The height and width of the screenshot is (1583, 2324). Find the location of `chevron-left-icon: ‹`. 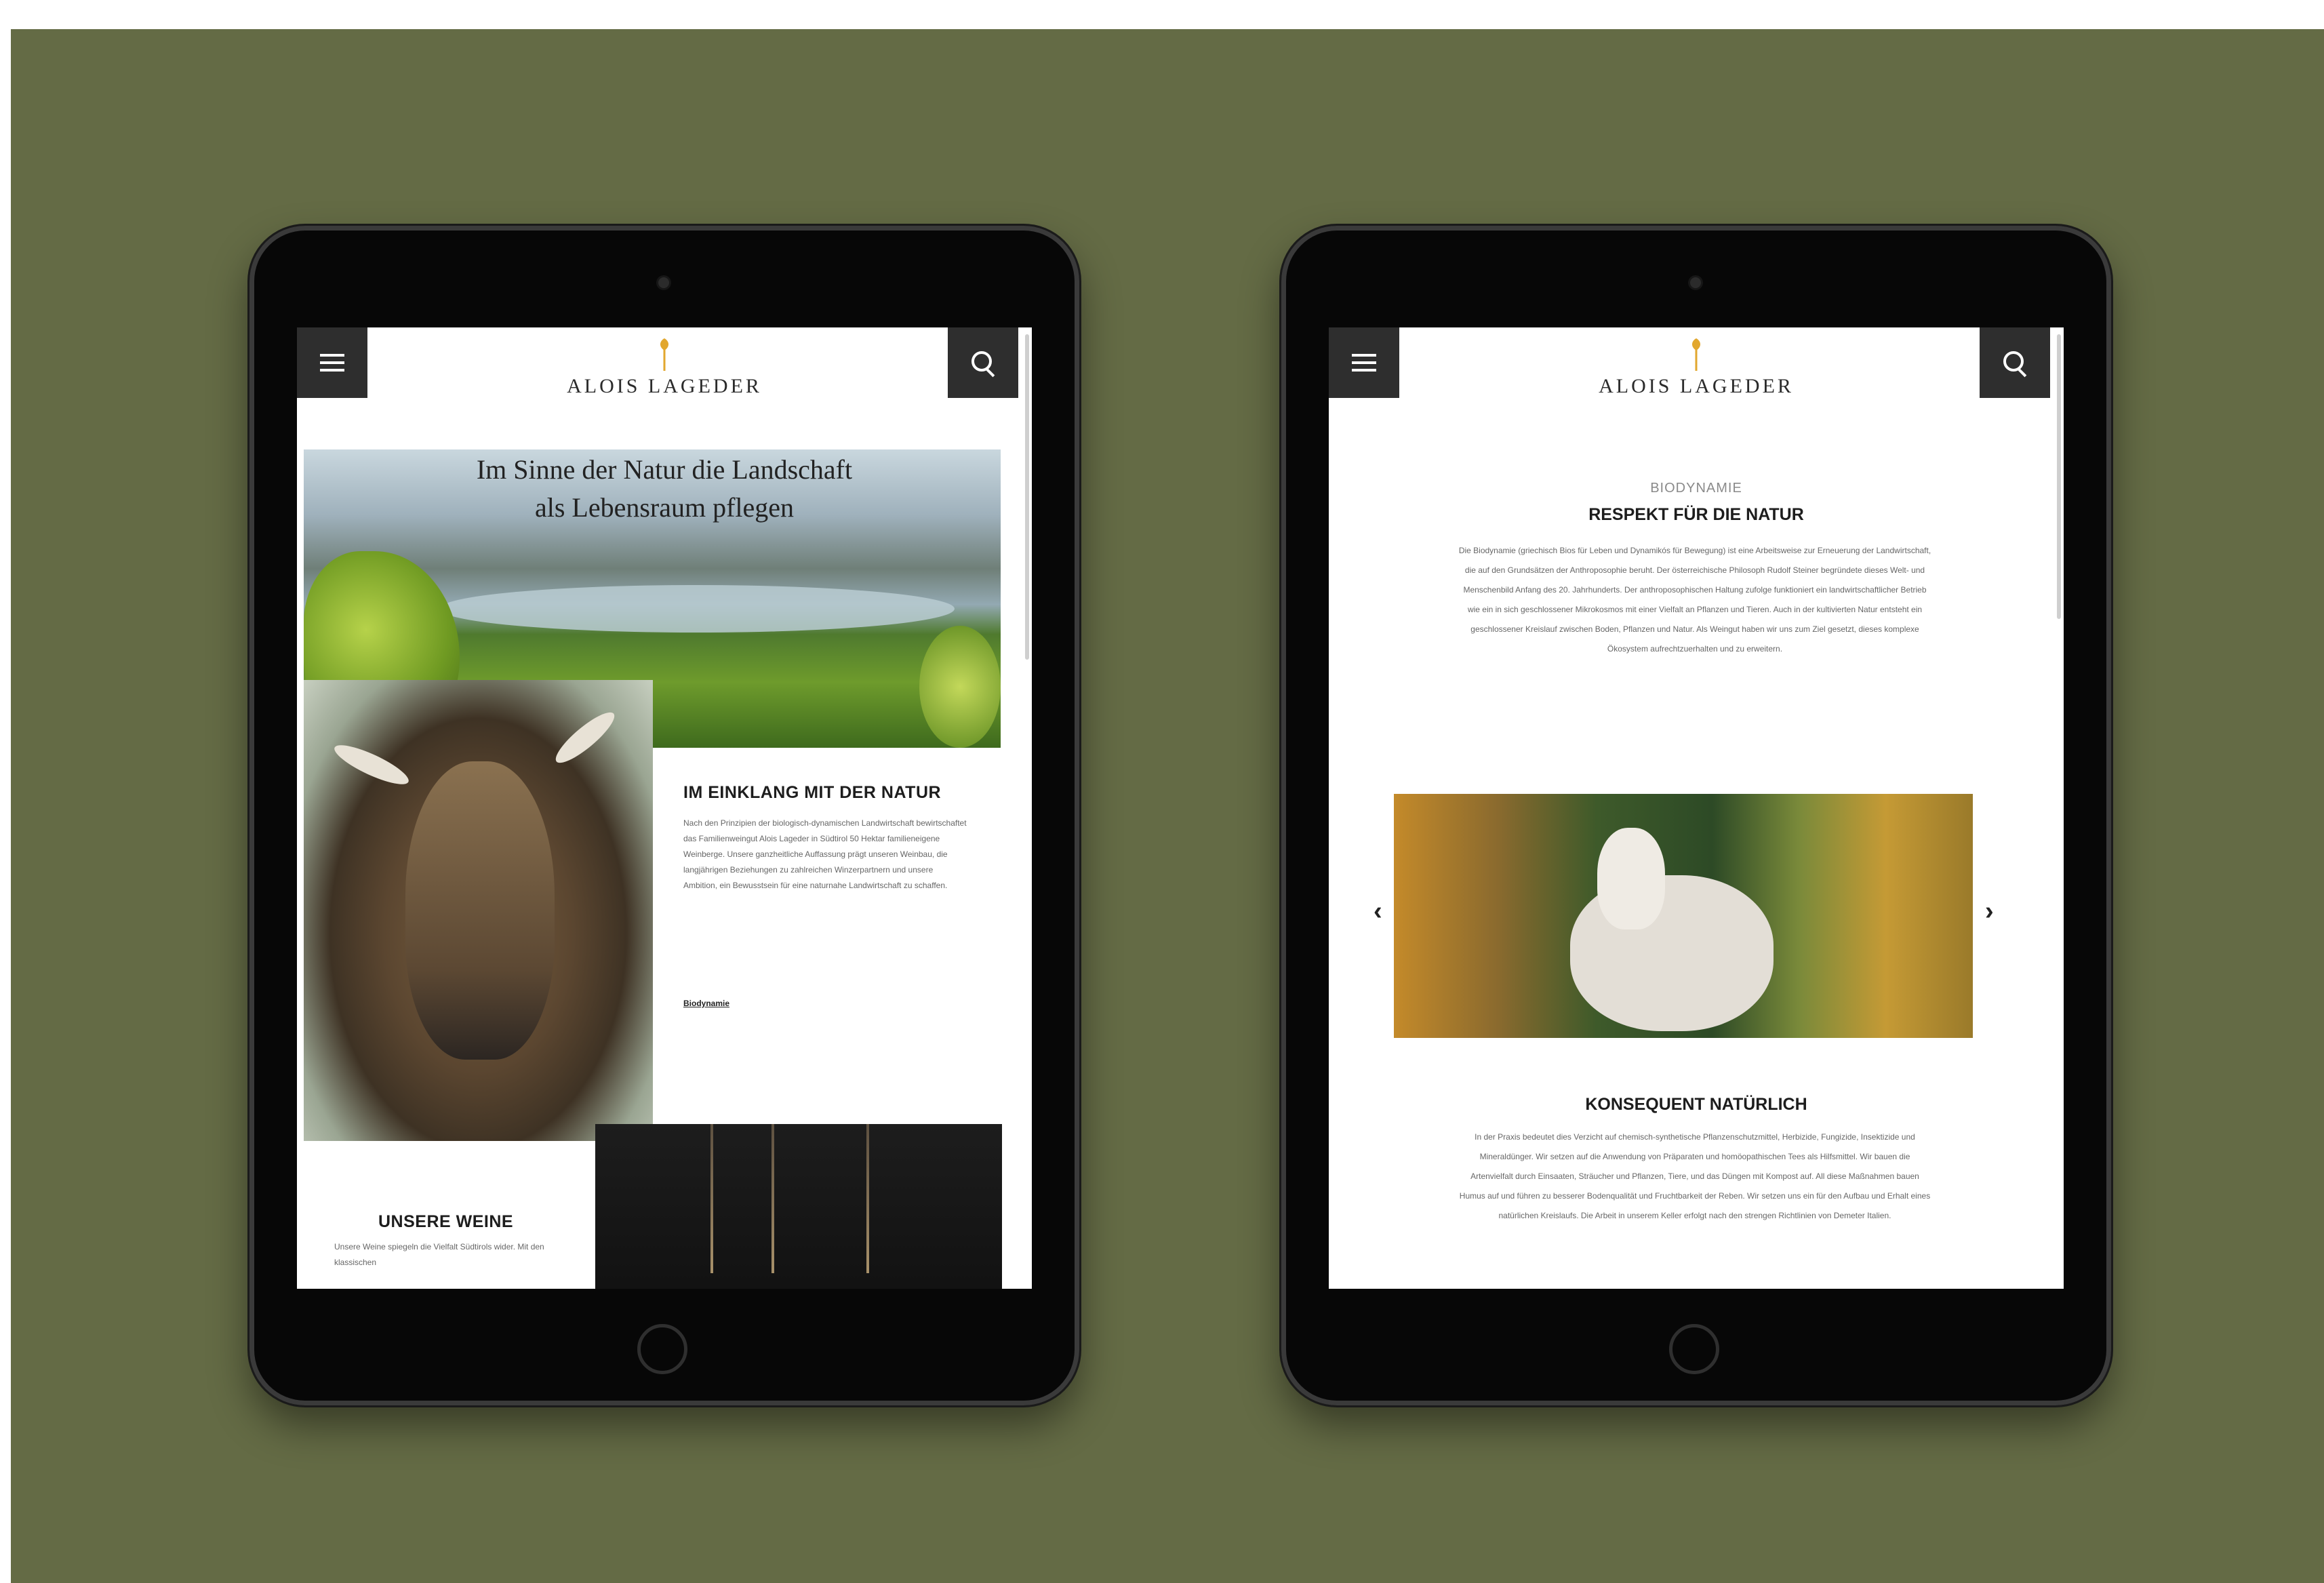

chevron-left-icon: ‹ is located at coordinates (1378, 911).